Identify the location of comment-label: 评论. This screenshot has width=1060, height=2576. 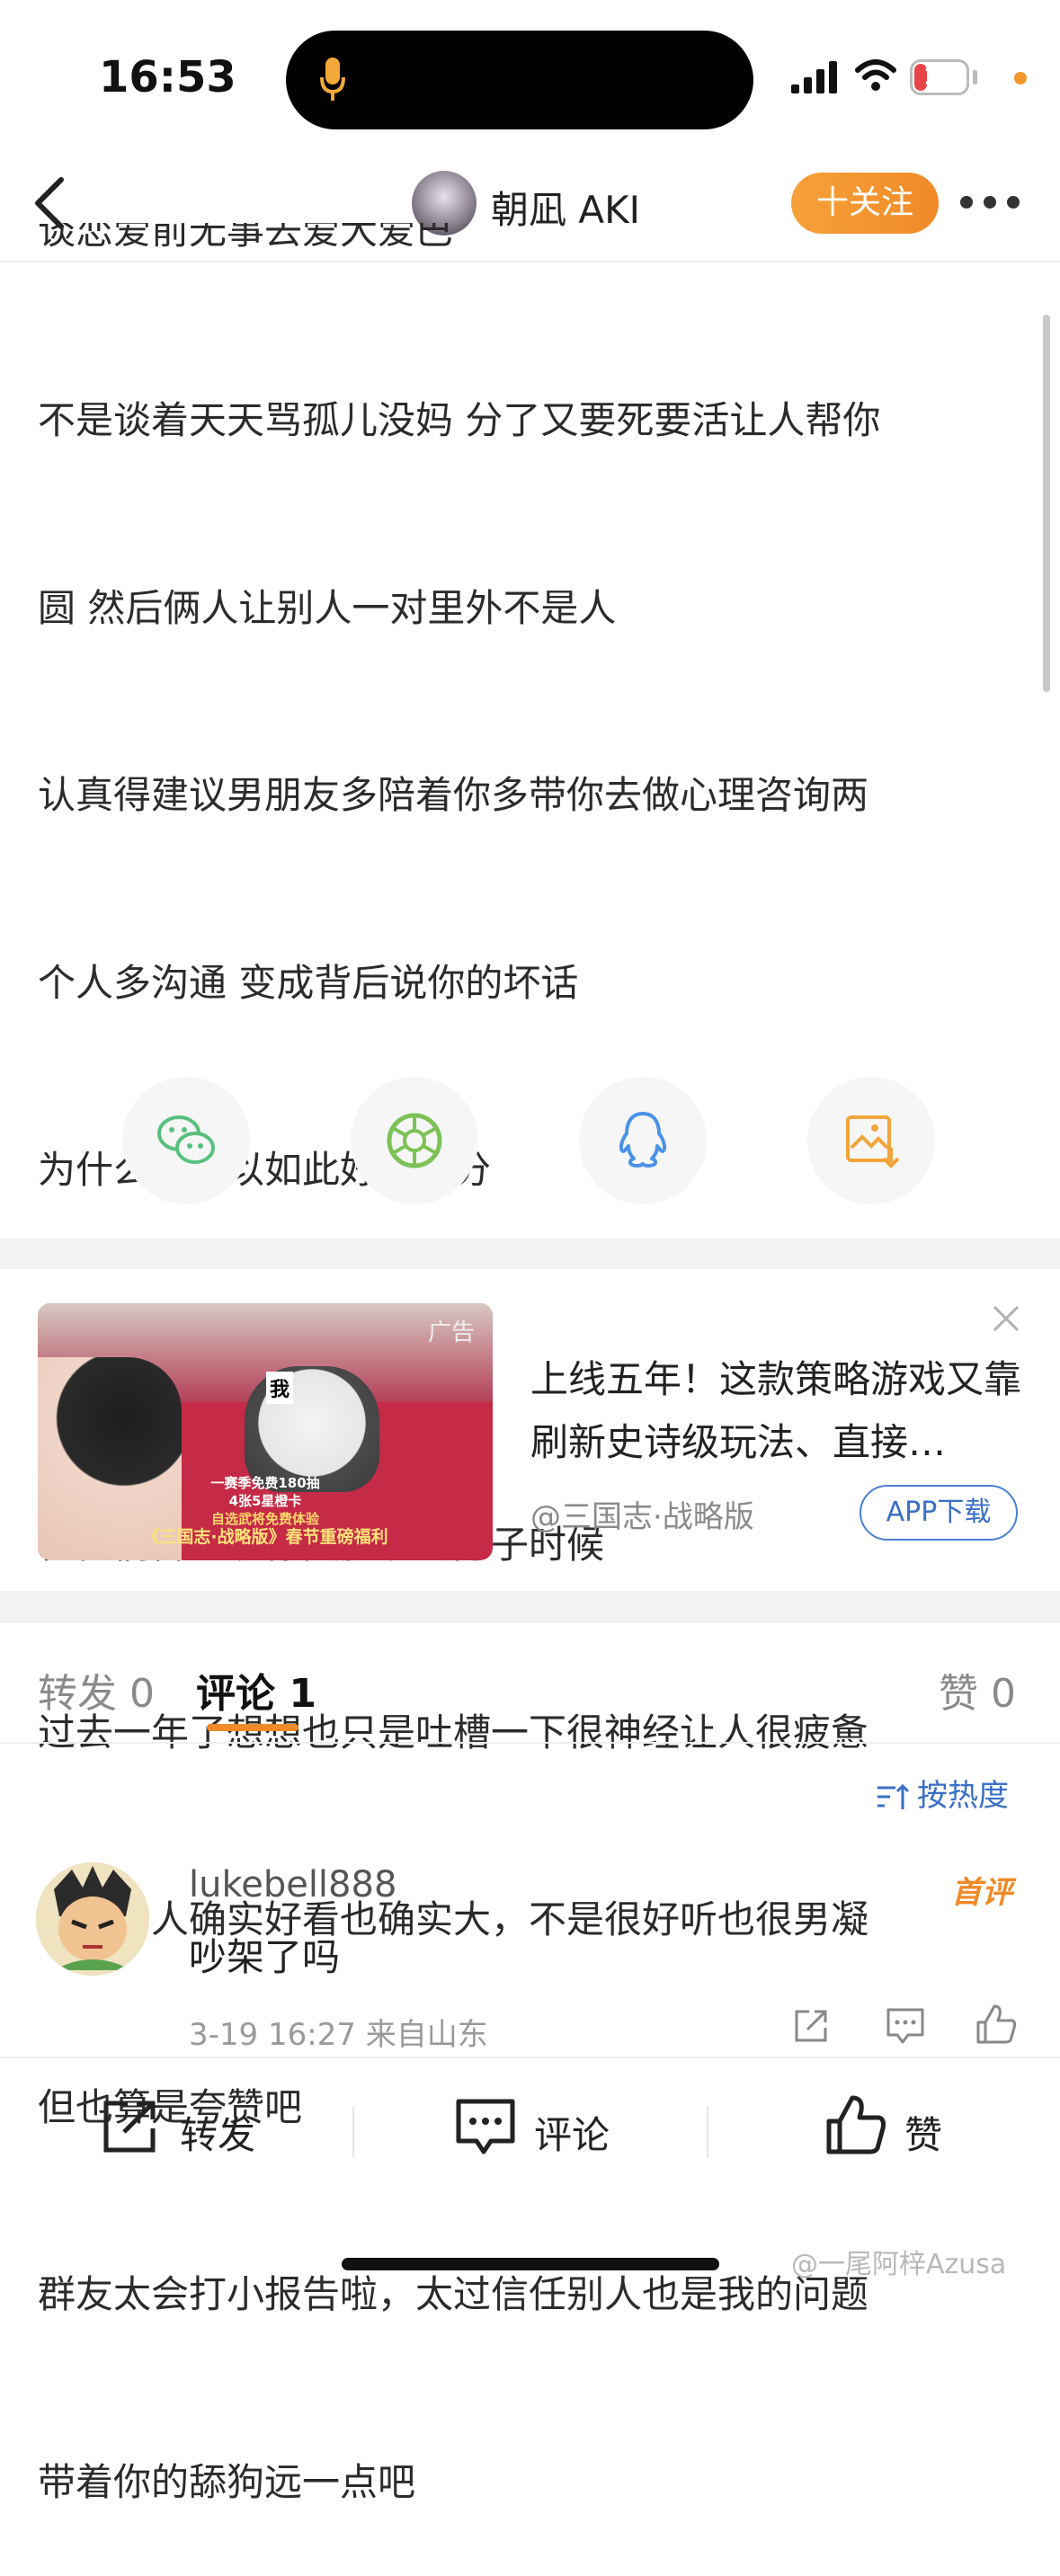
(572, 2132).